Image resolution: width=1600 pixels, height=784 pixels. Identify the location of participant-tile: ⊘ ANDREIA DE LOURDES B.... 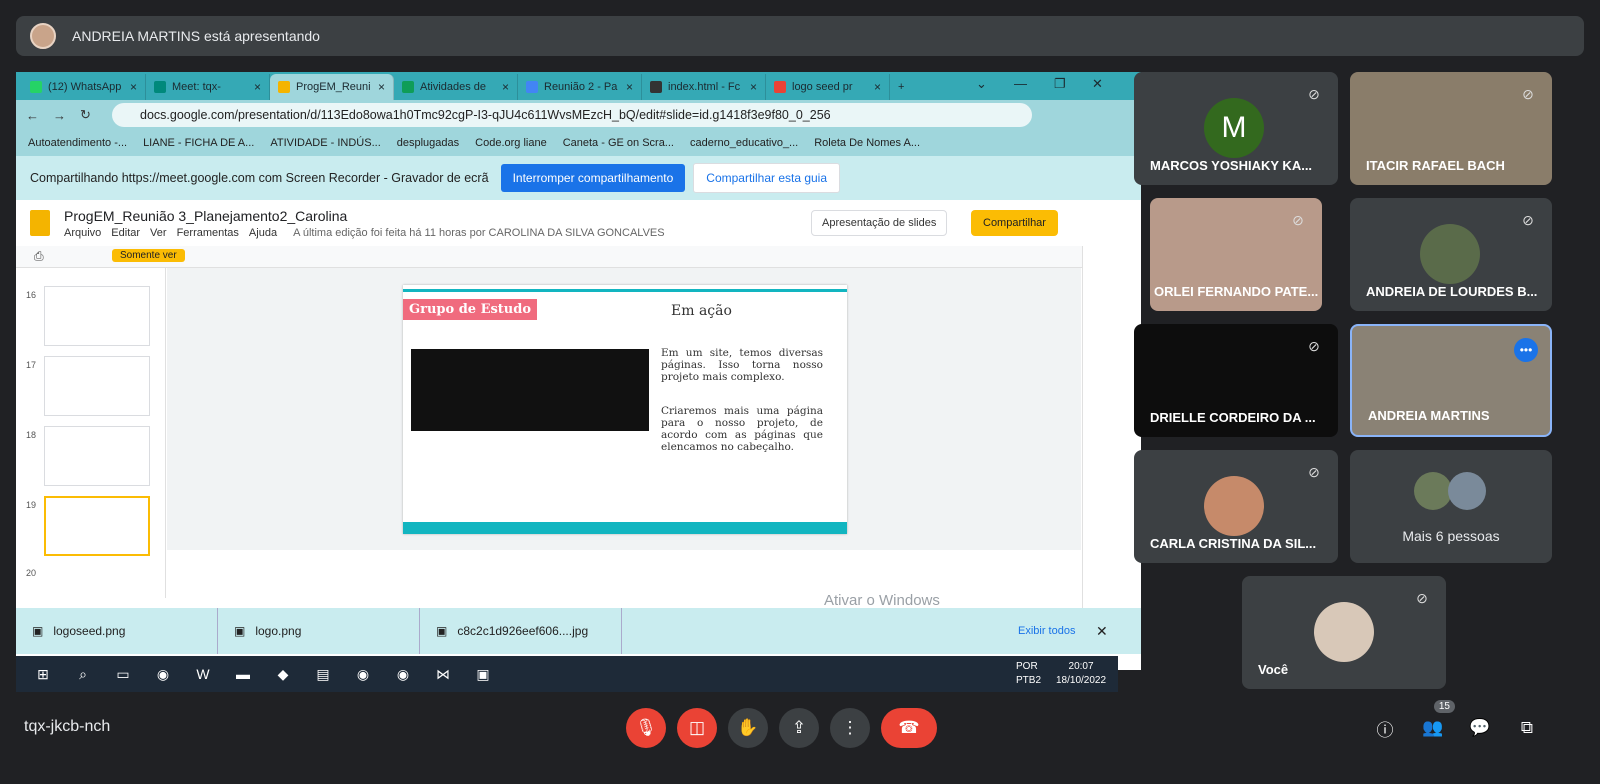
(1451, 254).